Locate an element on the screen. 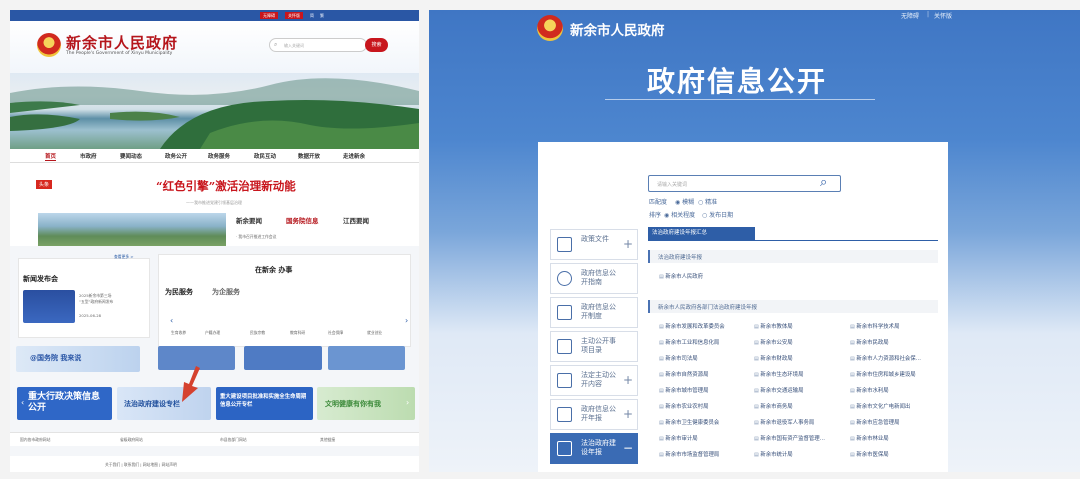  list-item: 新余市城市管理局 is located at coordinates (683, 390).